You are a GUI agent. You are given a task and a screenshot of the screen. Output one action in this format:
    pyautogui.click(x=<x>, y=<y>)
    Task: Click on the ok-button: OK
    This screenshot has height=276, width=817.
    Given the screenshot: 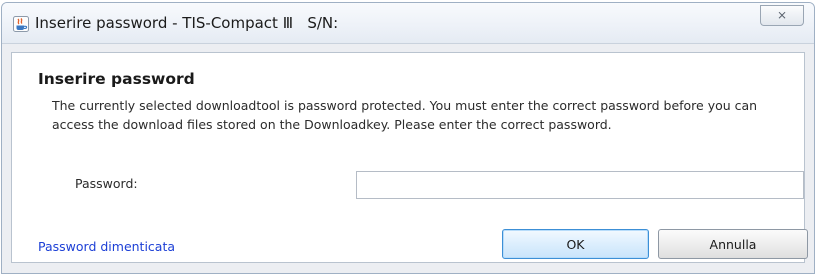 What is the action you would take?
    pyautogui.click(x=575, y=244)
    